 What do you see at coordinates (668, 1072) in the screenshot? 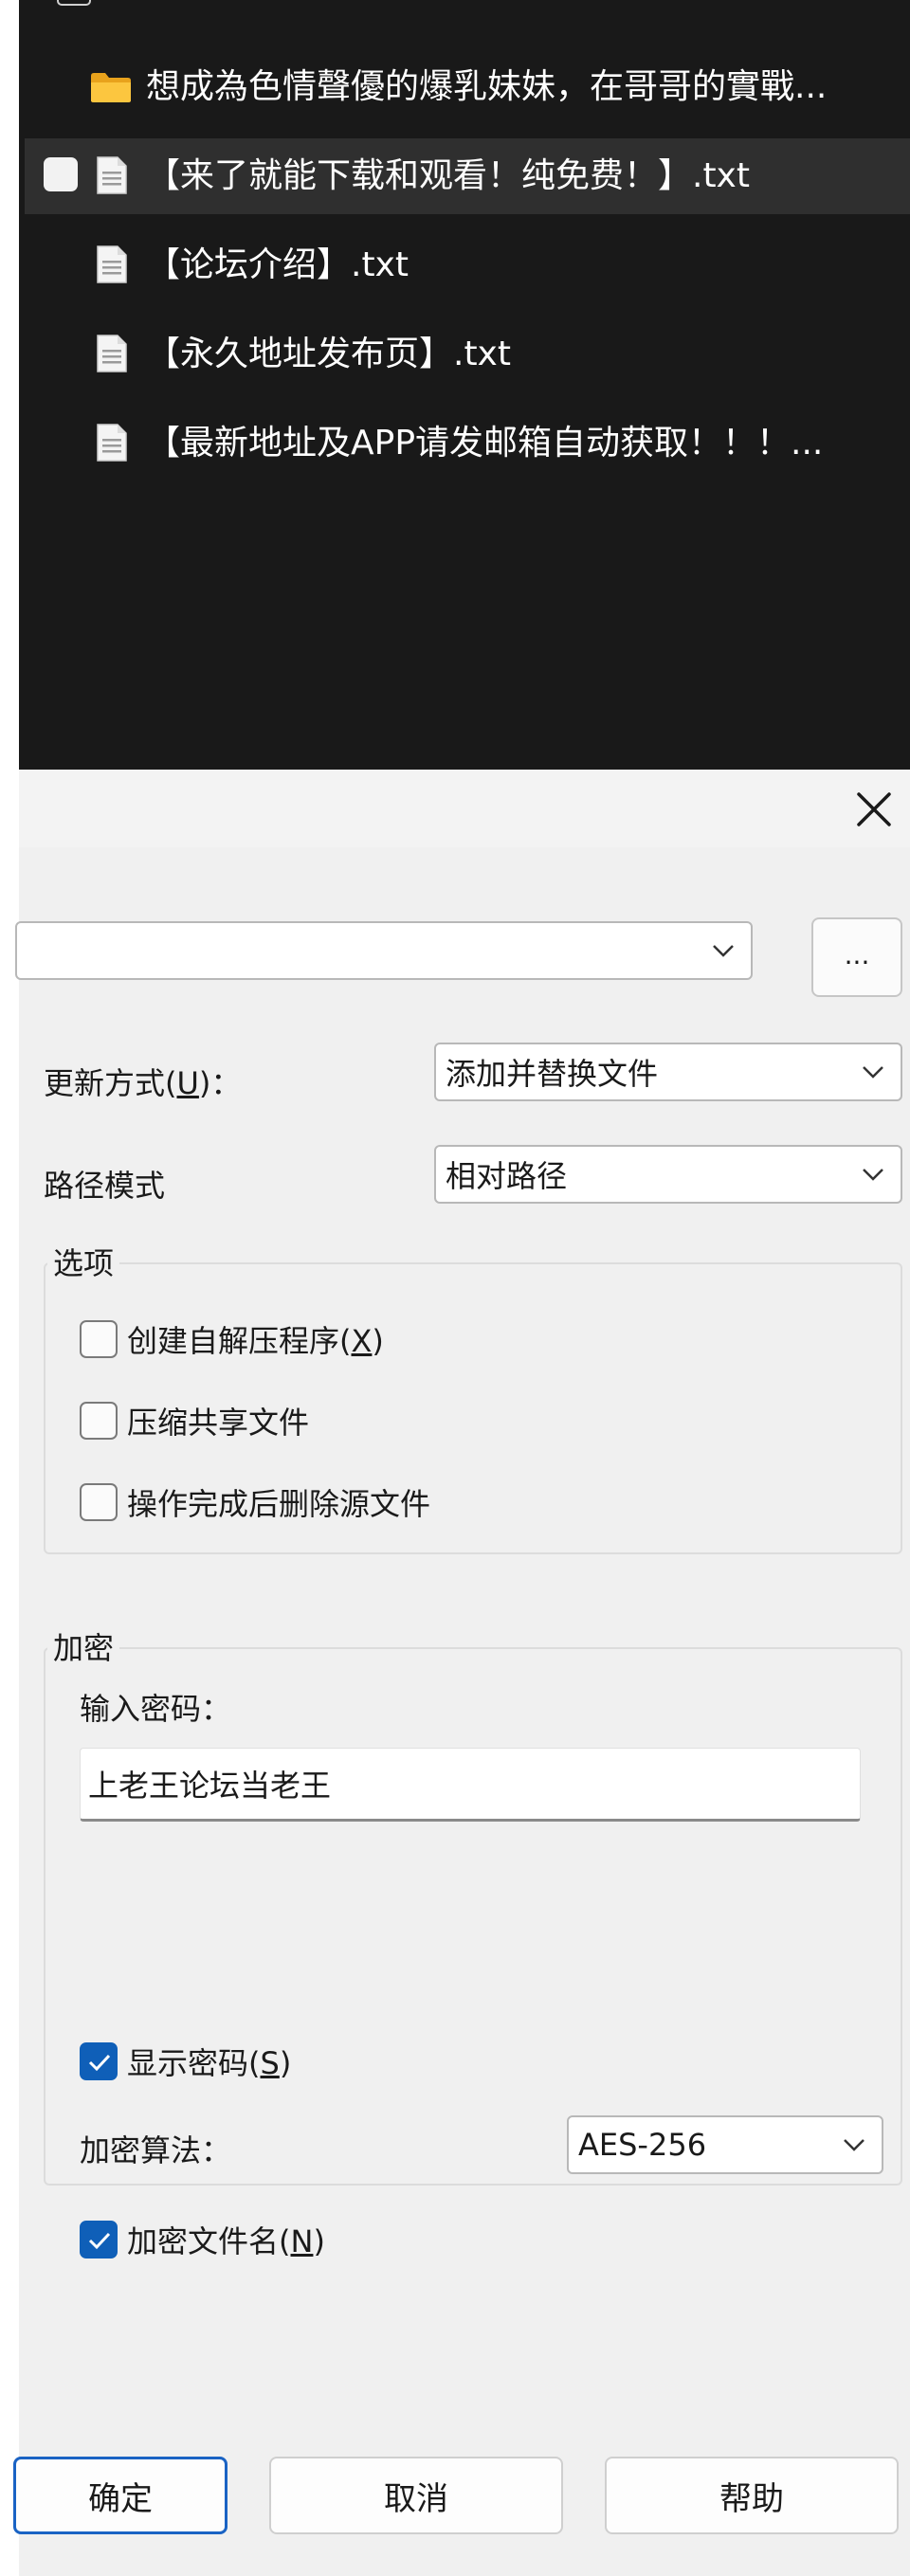
I see `update-mode-select: 添加并替换文件` at bounding box center [668, 1072].